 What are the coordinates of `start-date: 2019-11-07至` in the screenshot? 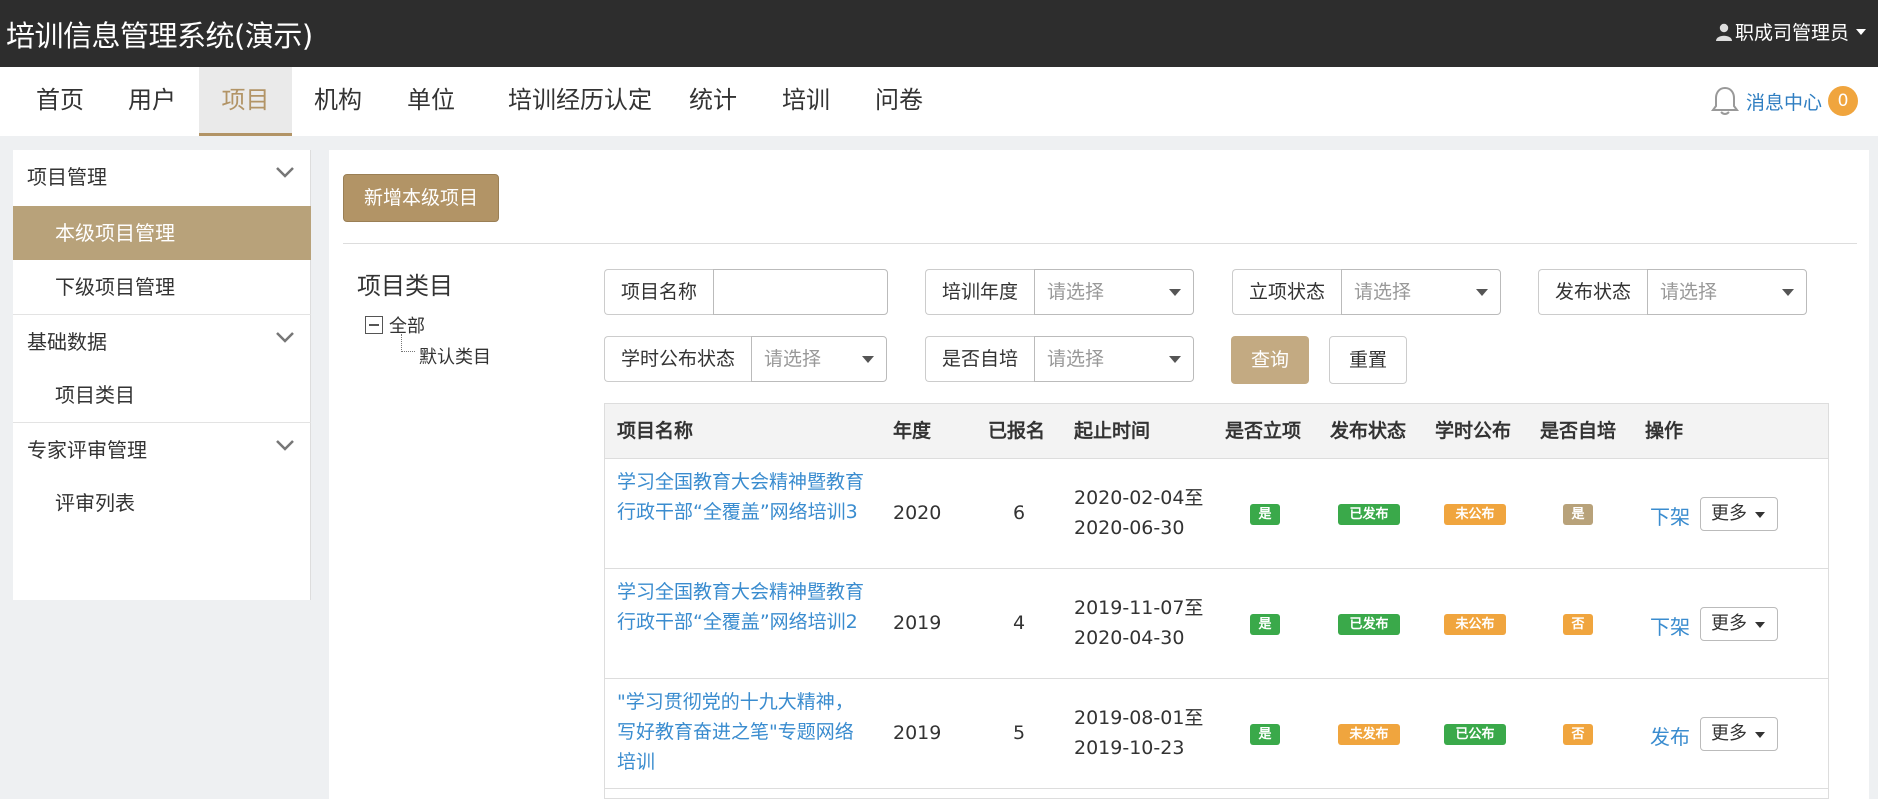 It's located at (1139, 608).